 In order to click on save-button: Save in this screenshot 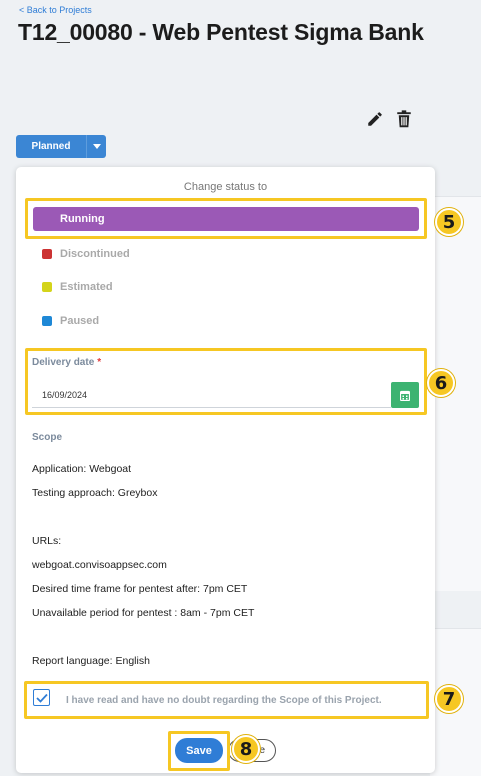, I will do `click(199, 750)`.